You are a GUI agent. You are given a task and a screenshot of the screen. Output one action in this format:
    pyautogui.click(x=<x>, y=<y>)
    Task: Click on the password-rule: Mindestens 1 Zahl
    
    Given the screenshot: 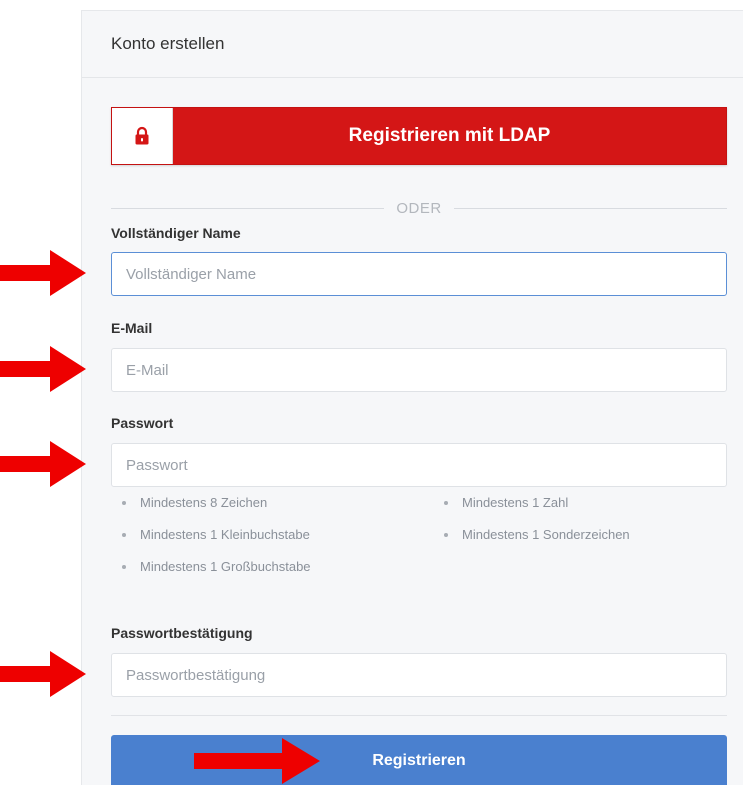 What is the action you would take?
    pyautogui.click(x=506, y=502)
    